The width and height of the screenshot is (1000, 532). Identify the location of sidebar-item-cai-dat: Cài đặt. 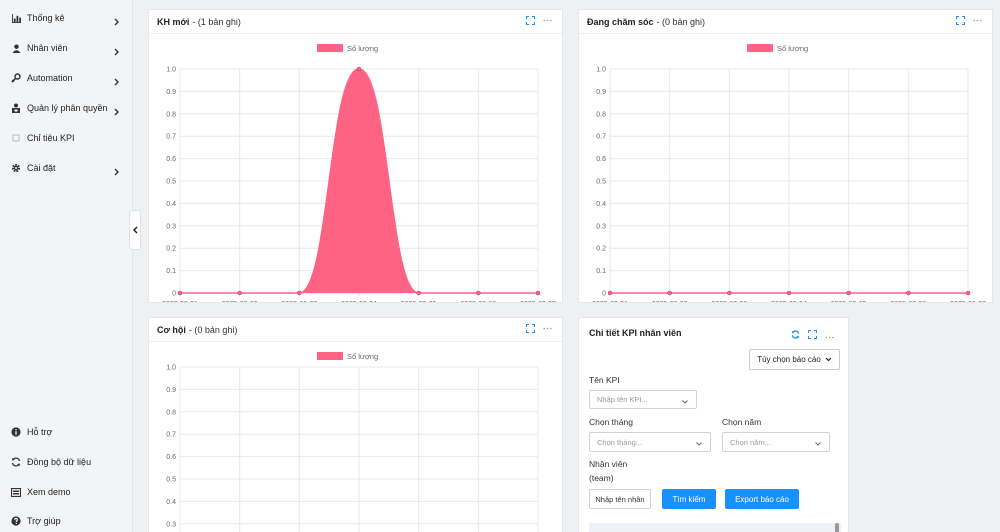
(66, 168).